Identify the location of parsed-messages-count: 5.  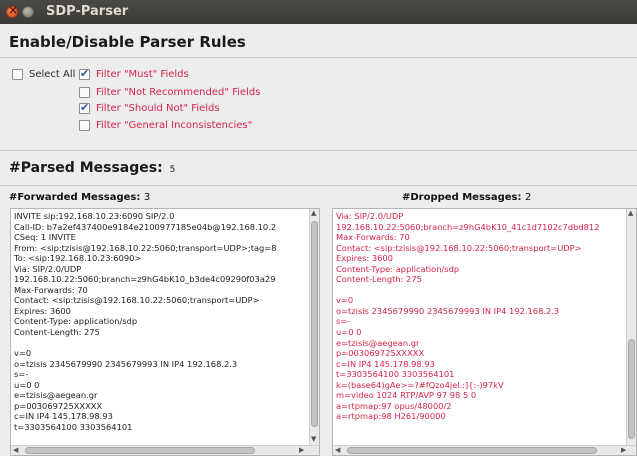
(172, 170).